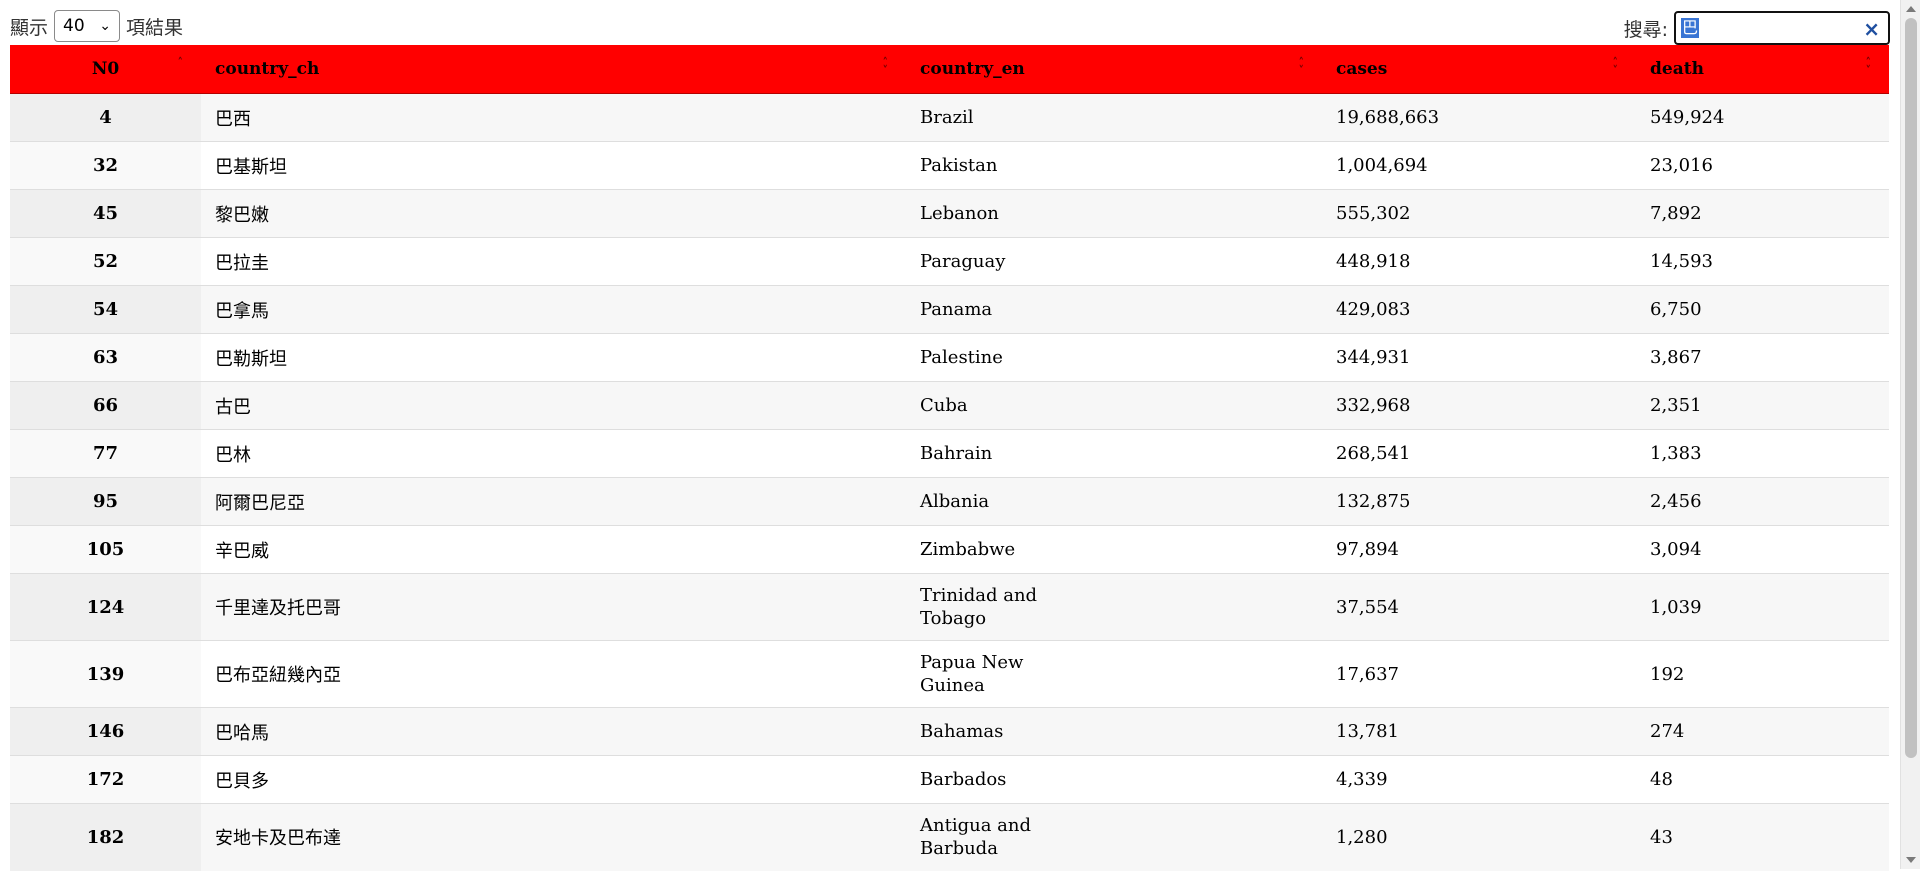 The width and height of the screenshot is (1920, 871). What do you see at coordinates (105, 837) in the screenshot?
I see `cell-n0: 182` at bounding box center [105, 837].